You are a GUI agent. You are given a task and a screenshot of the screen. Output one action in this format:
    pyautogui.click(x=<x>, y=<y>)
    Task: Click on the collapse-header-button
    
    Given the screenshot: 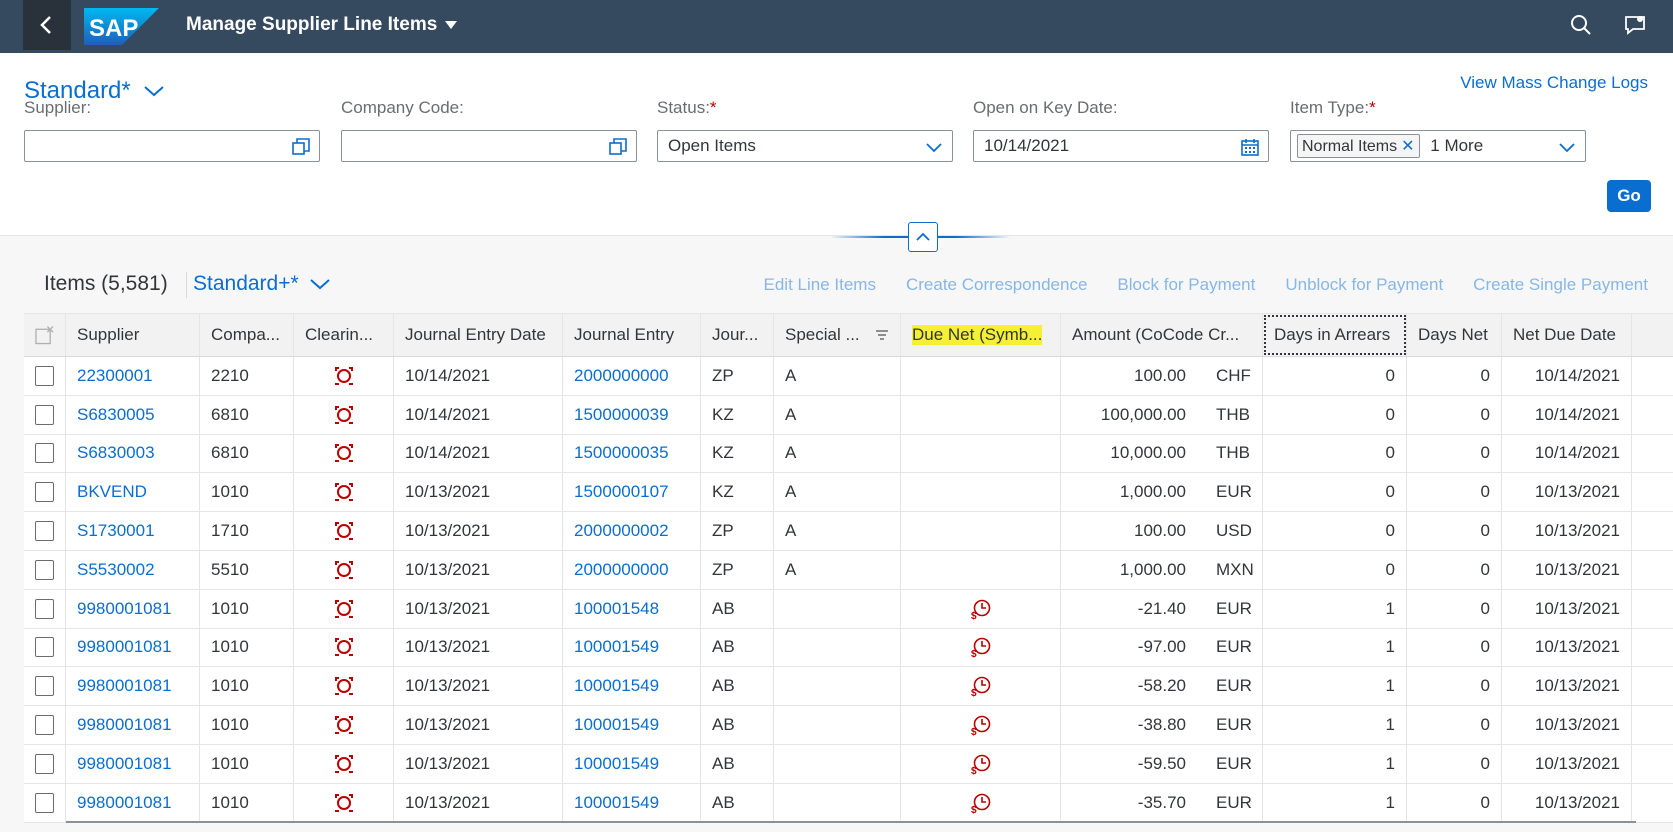 What is the action you would take?
    pyautogui.click(x=923, y=237)
    